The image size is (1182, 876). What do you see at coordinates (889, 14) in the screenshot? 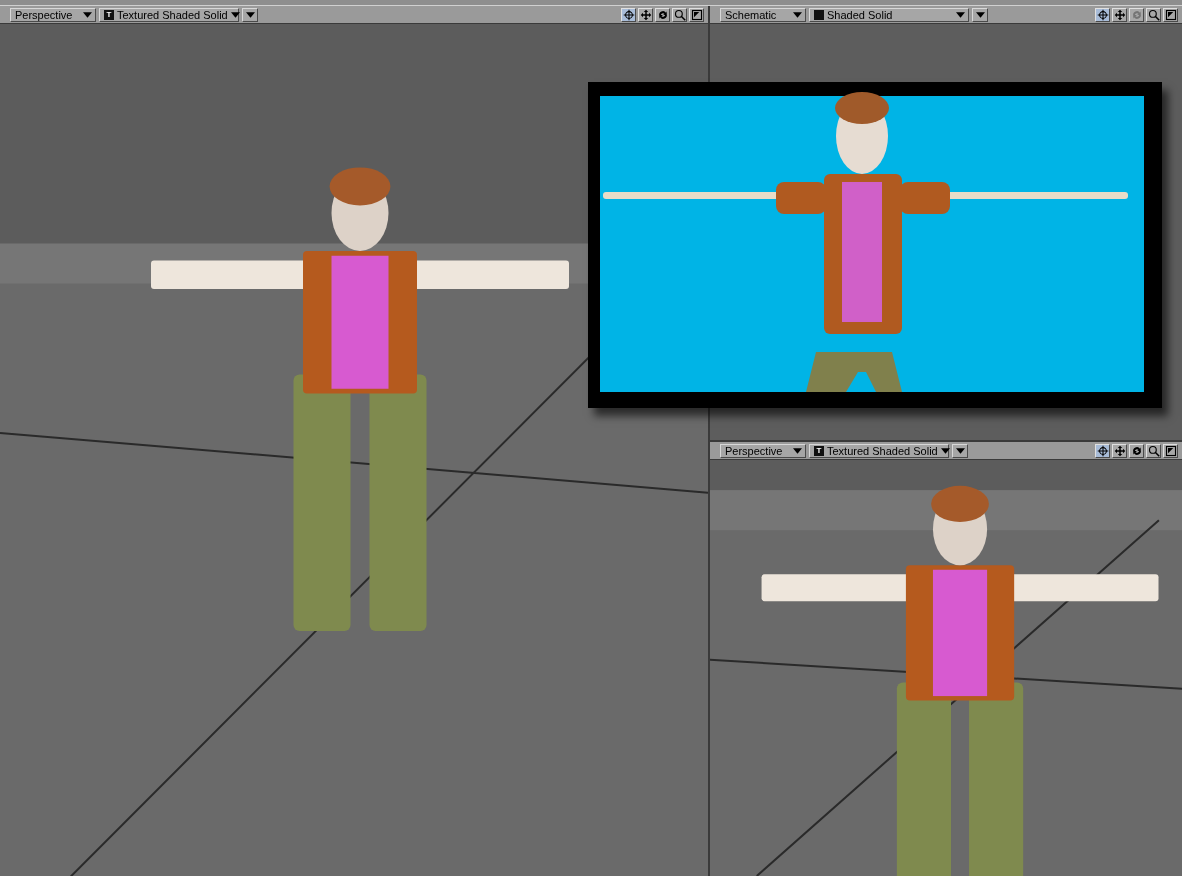
I see `shading-dropdown: Shaded Solid` at bounding box center [889, 14].